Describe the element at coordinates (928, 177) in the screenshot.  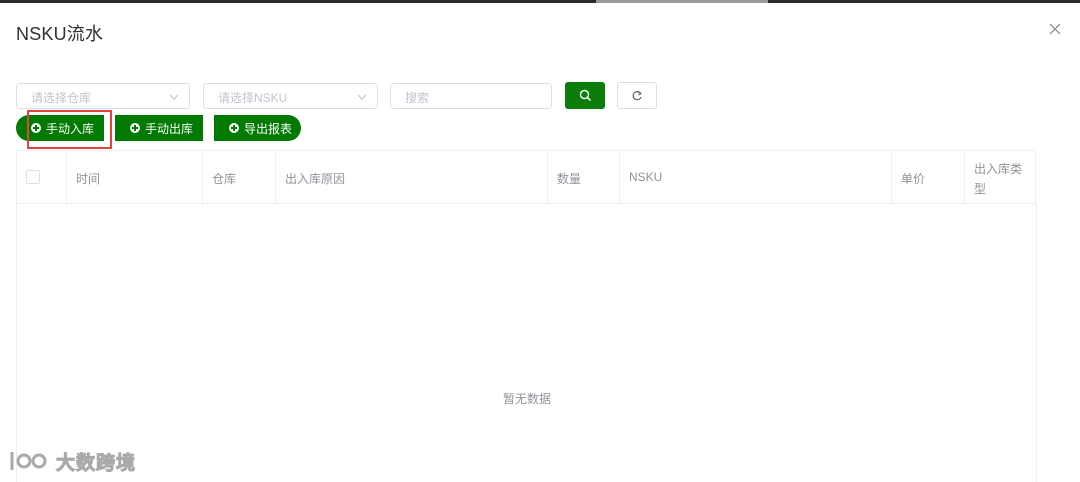
I see `column-header-unit-price: 单价` at that location.